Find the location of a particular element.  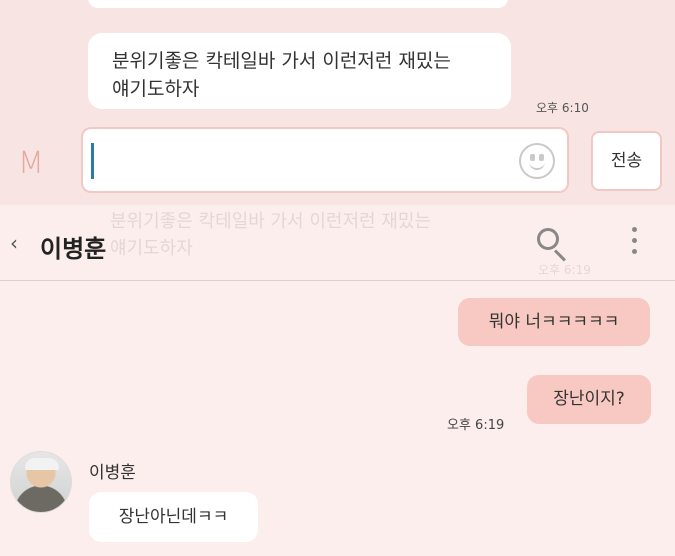

search-icon is located at coordinates (548, 239).